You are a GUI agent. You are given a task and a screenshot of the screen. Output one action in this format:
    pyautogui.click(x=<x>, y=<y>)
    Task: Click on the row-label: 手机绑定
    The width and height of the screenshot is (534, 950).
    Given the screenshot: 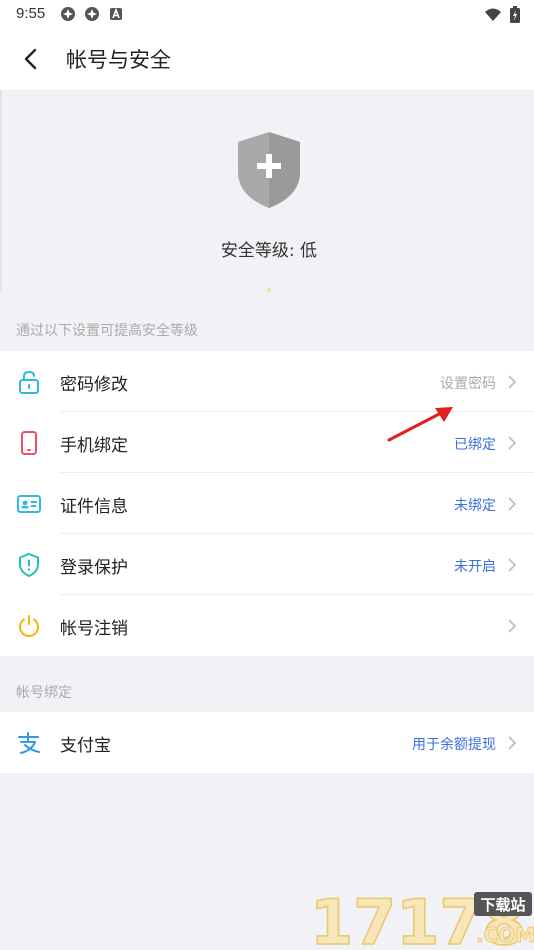 What is the action you would take?
    pyautogui.click(x=94, y=446)
    